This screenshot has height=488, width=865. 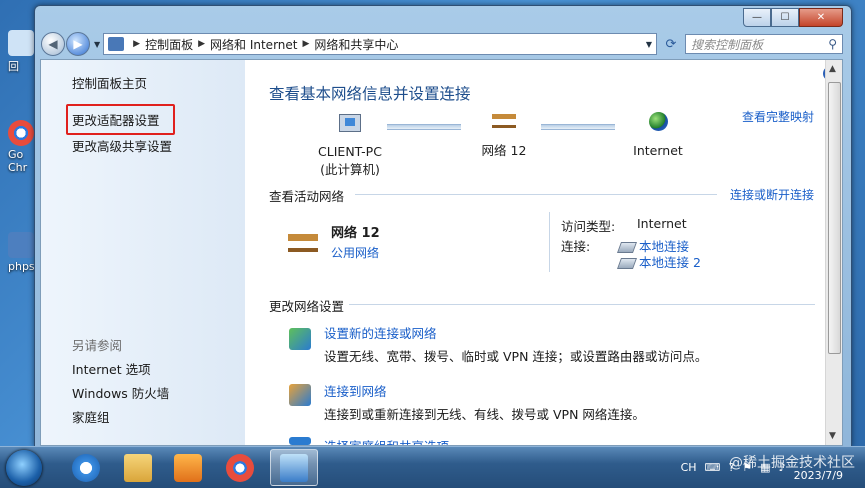 What do you see at coordinates (832, 69) in the screenshot?
I see `scroll-up-arrow: ▲` at bounding box center [832, 69].